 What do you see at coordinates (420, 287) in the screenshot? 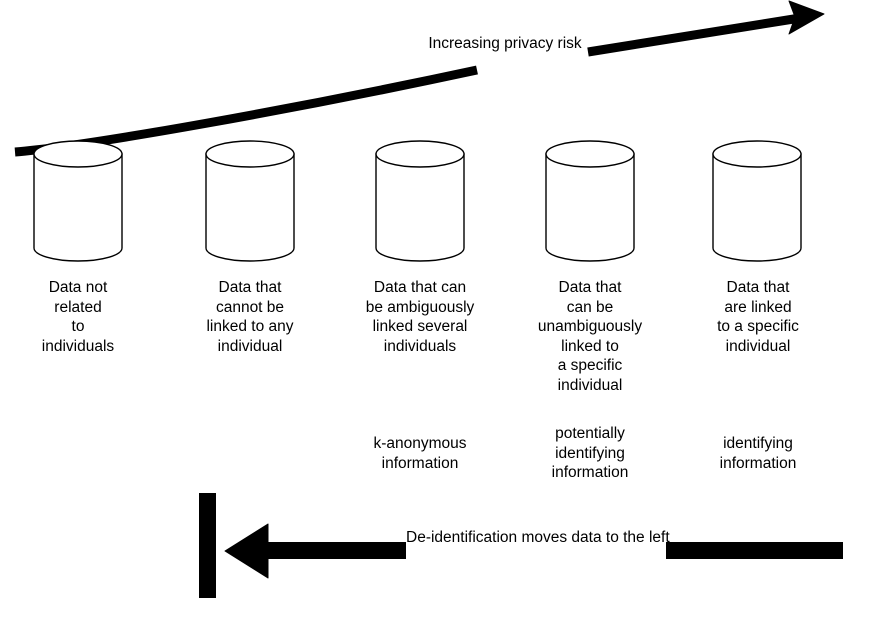
I see `stage-label-line: Data that can` at bounding box center [420, 287].